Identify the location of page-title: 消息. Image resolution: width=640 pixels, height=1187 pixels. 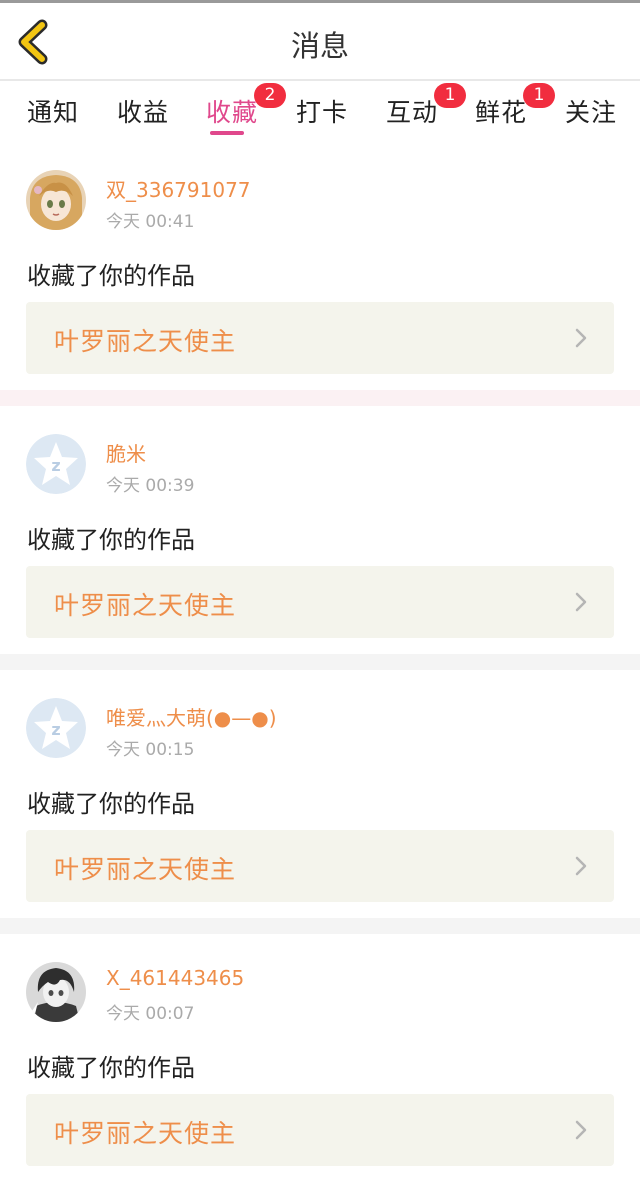
(319, 46).